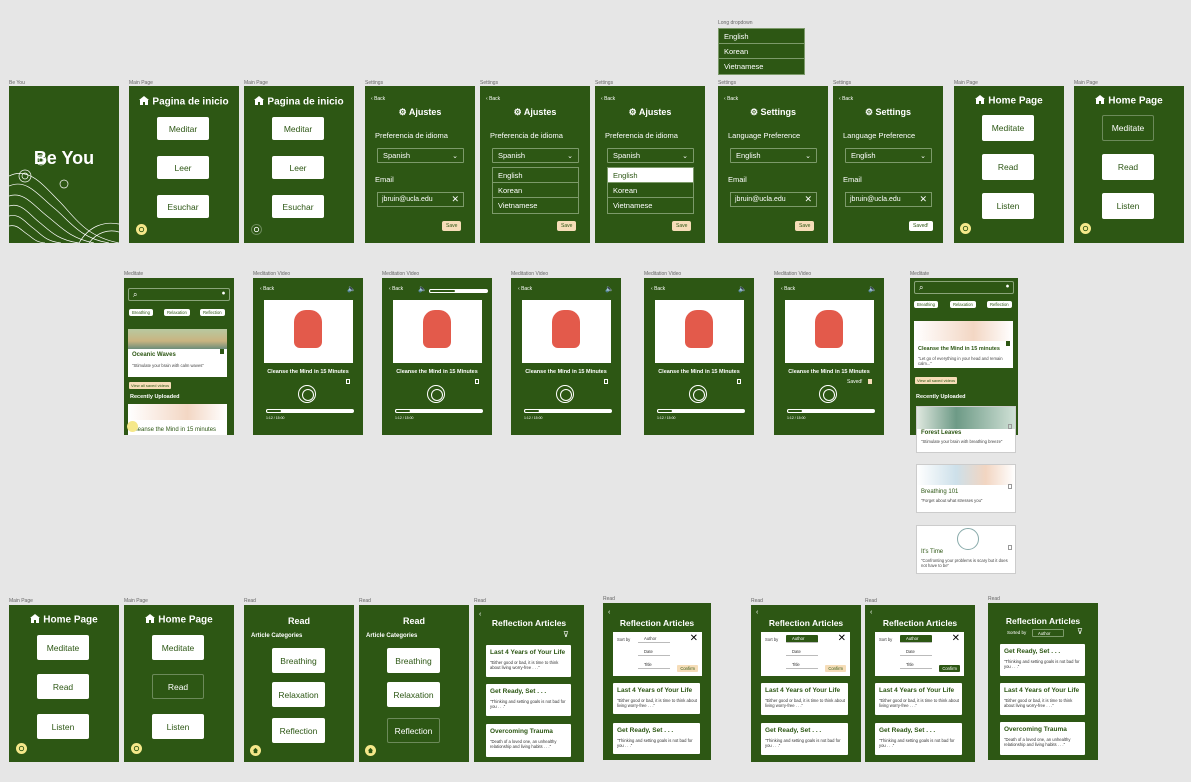 The height and width of the screenshot is (782, 1191). What do you see at coordinates (698, 394) in the screenshot?
I see `pause-button` at bounding box center [698, 394].